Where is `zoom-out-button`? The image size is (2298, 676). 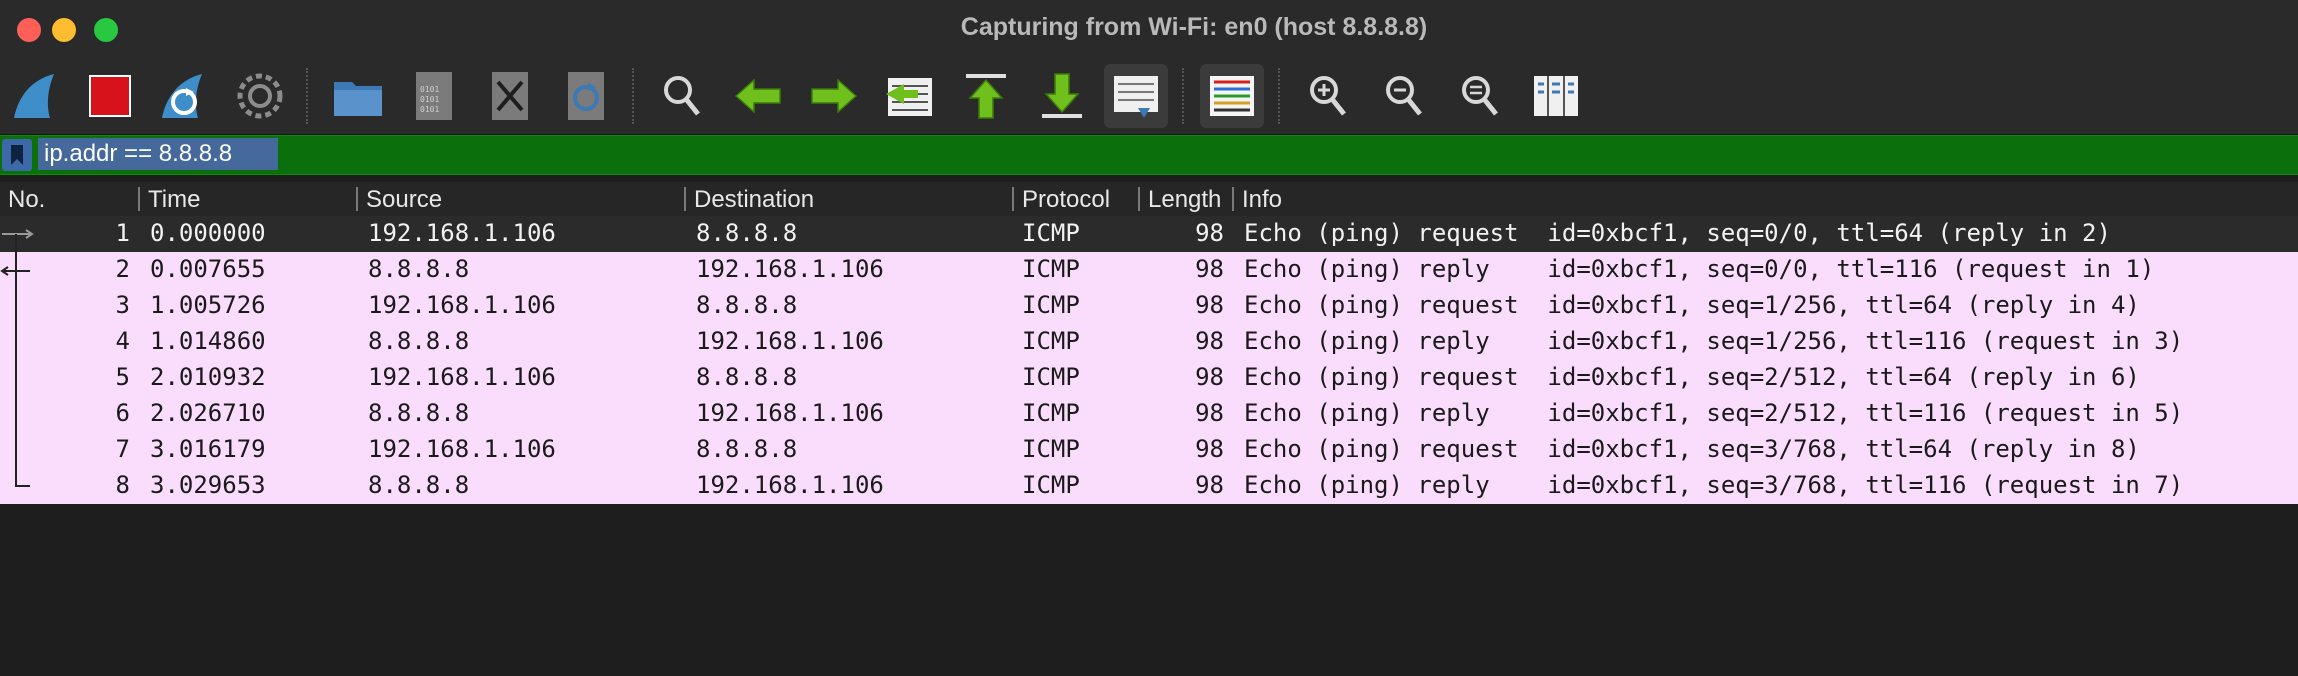 zoom-out-button is located at coordinates (1404, 96).